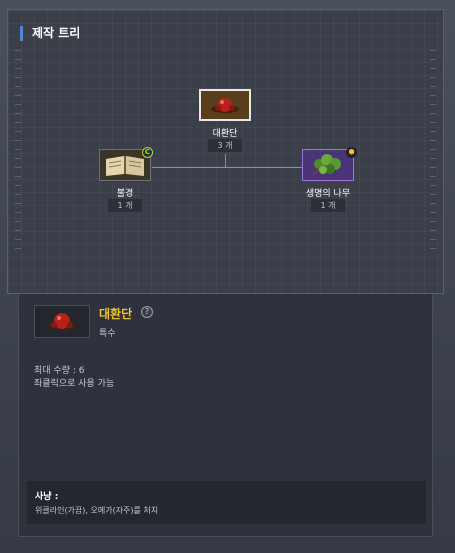 This screenshot has width=455, height=553. I want to click on detail-item-type: 특수, so click(107, 334).